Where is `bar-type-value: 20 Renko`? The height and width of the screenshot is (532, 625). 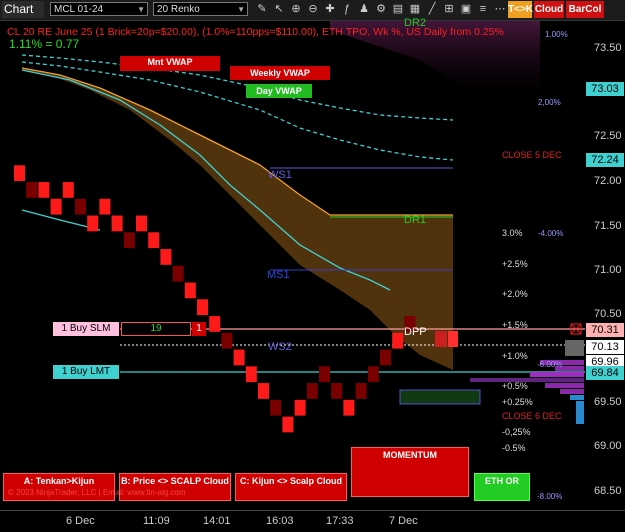 bar-type-value: 20 Renko is located at coordinates (178, 9).